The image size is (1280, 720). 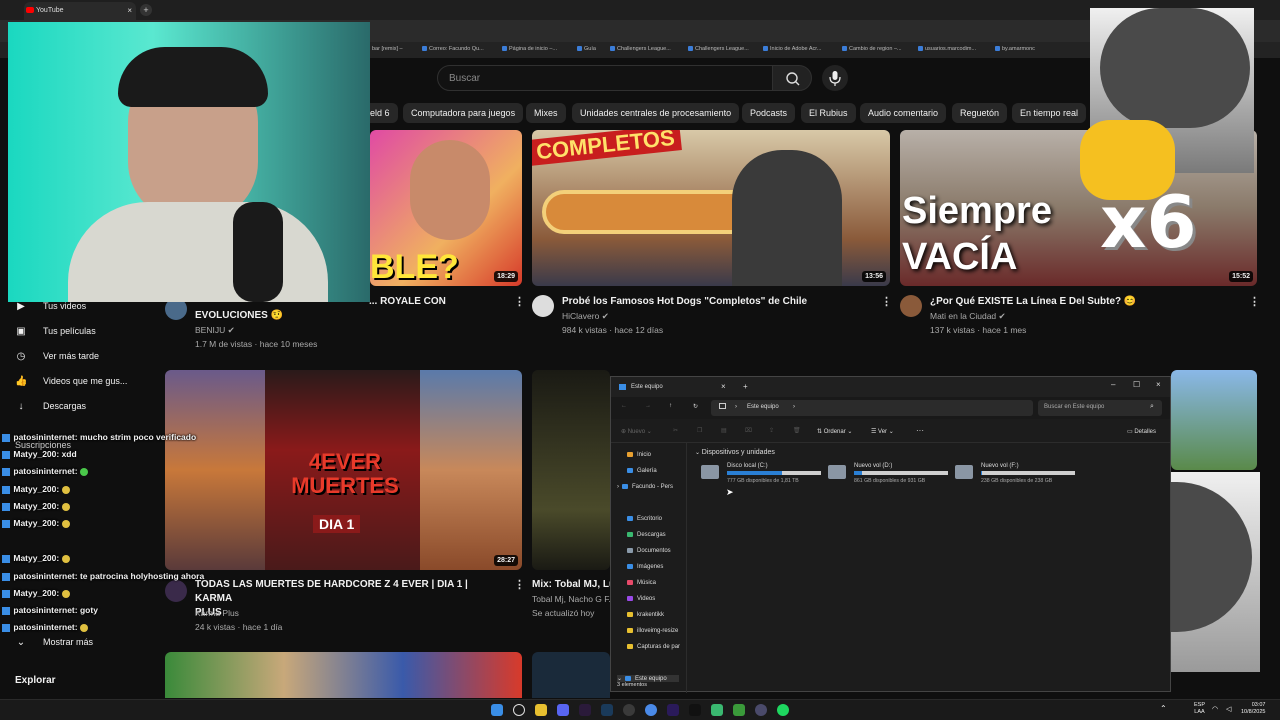 I want to click on cut-icon: ✂, so click(x=675, y=430).